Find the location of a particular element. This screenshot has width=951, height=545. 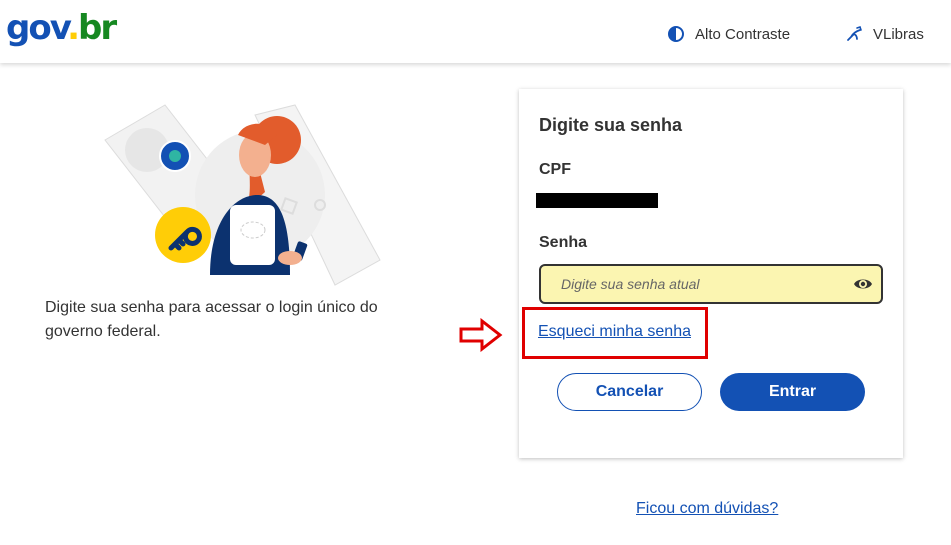

cpf-value-redacted is located at coordinates (597, 200).